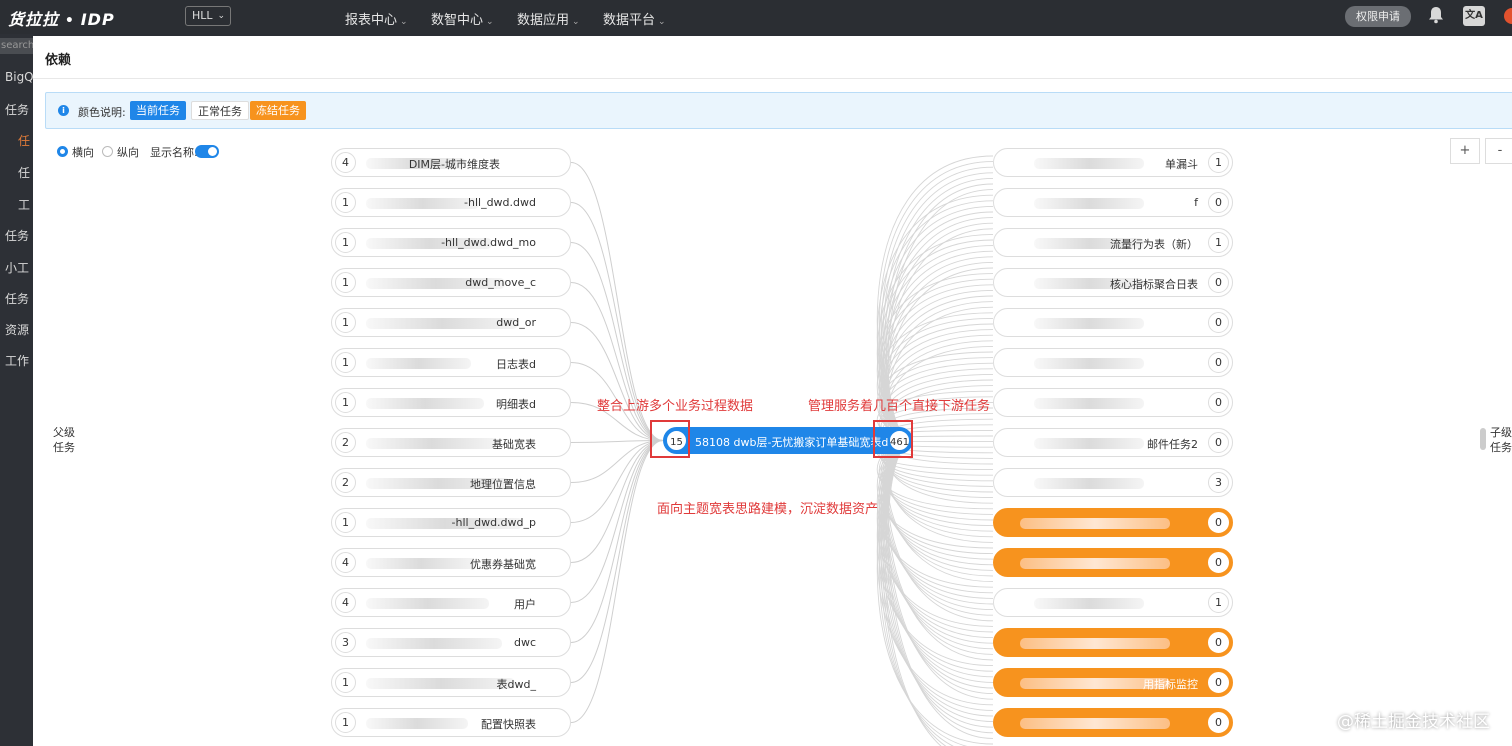 The height and width of the screenshot is (746, 1512). What do you see at coordinates (34, 19) in the screenshot?
I see `logo-text: 货拉拉` at bounding box center [34, 19].